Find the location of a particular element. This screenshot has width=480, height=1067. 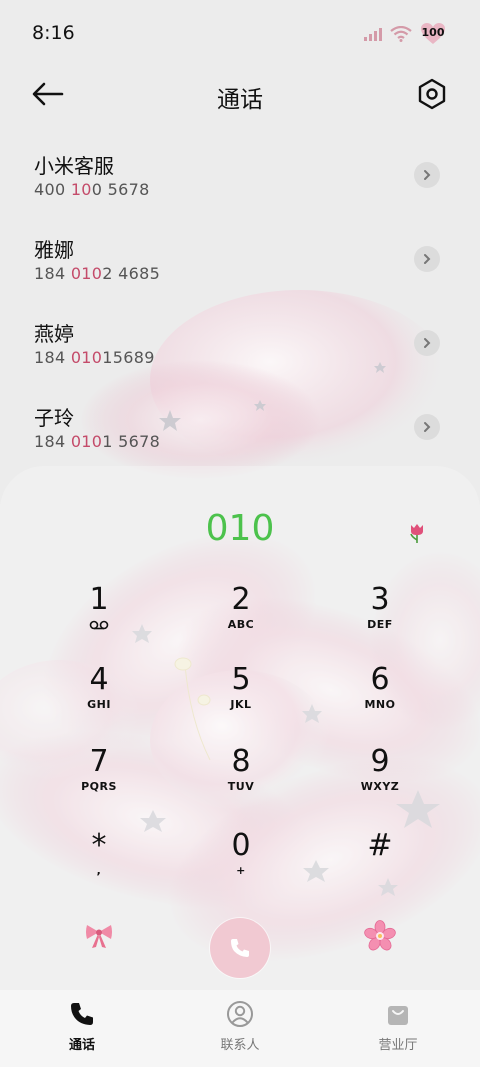

status-icons: 100 is located at coordinates (405, 34).